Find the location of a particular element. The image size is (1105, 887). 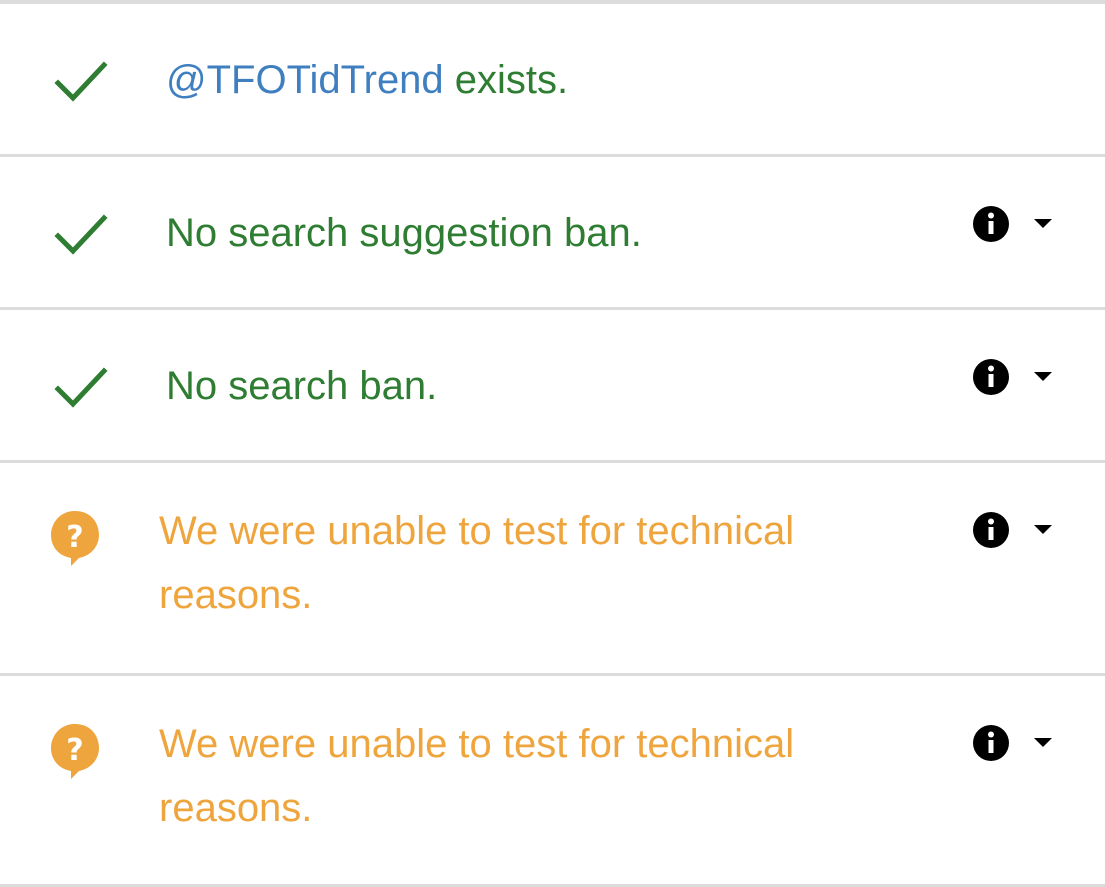

result-message: @TFOTidTrend exists. is located at coordinates (367, 80).